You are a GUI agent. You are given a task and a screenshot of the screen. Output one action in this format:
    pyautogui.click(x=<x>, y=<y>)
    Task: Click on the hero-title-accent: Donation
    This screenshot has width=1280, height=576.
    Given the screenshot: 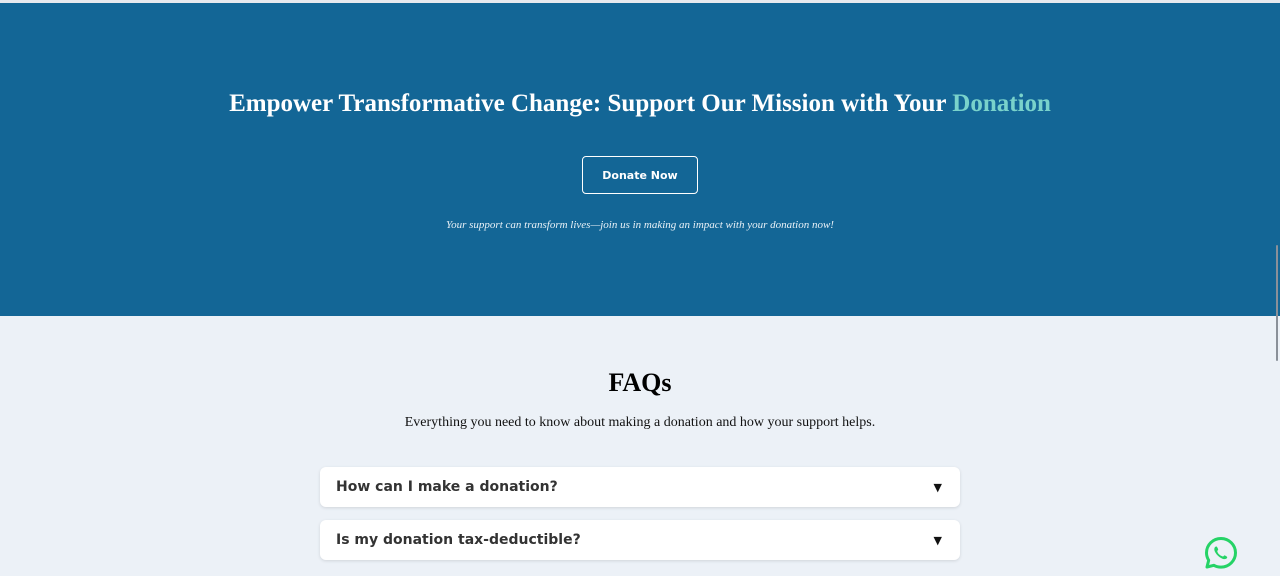 What is the action you would take?
    pyautogui.click(x=1001, y=103)
    